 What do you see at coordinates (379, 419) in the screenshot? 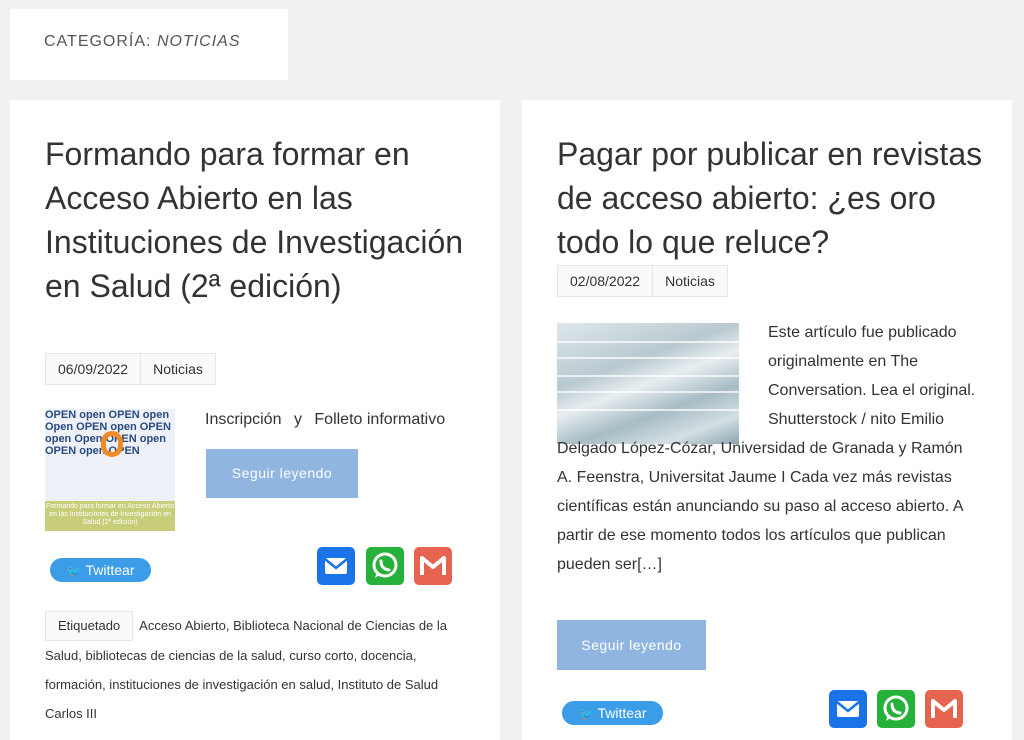
I see `brochure-link: Folleto informativo` at bounding box center [379, 419].